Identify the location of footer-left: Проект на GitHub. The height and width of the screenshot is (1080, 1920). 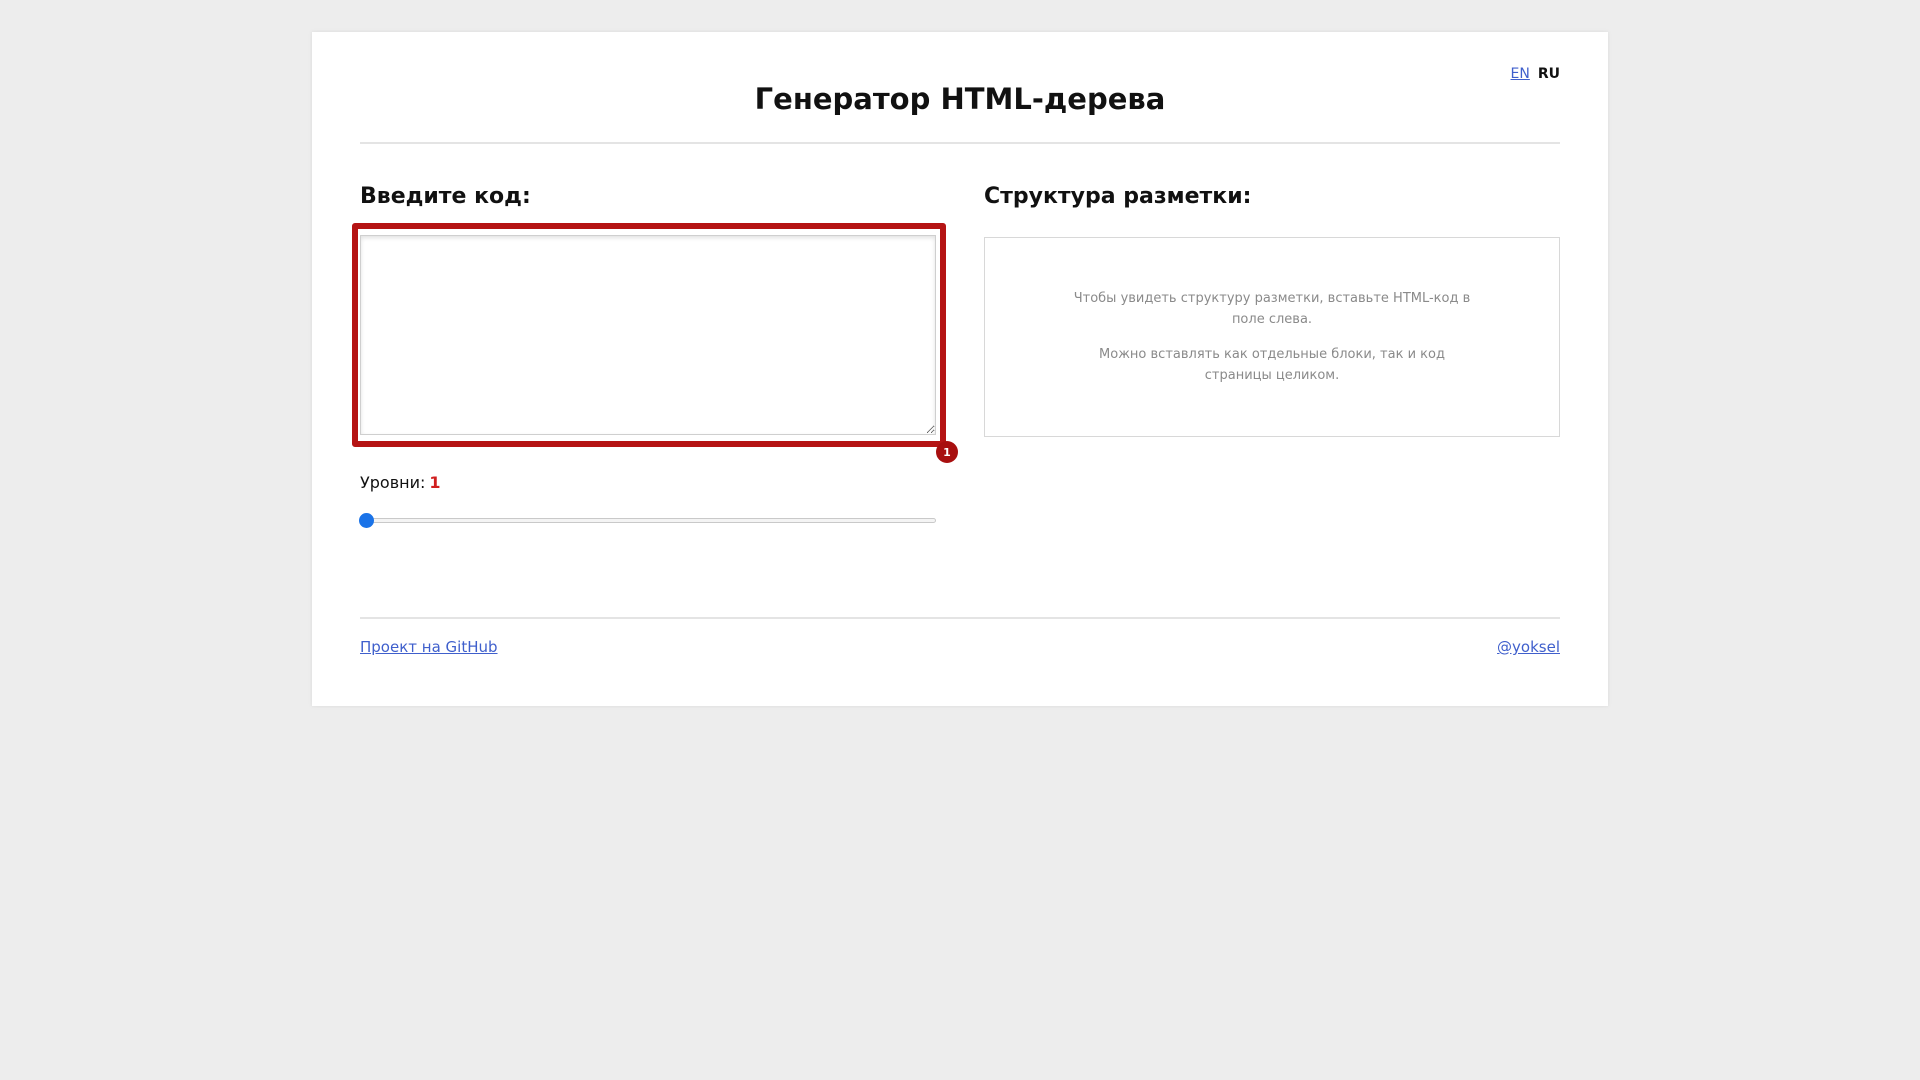
(429, 647).